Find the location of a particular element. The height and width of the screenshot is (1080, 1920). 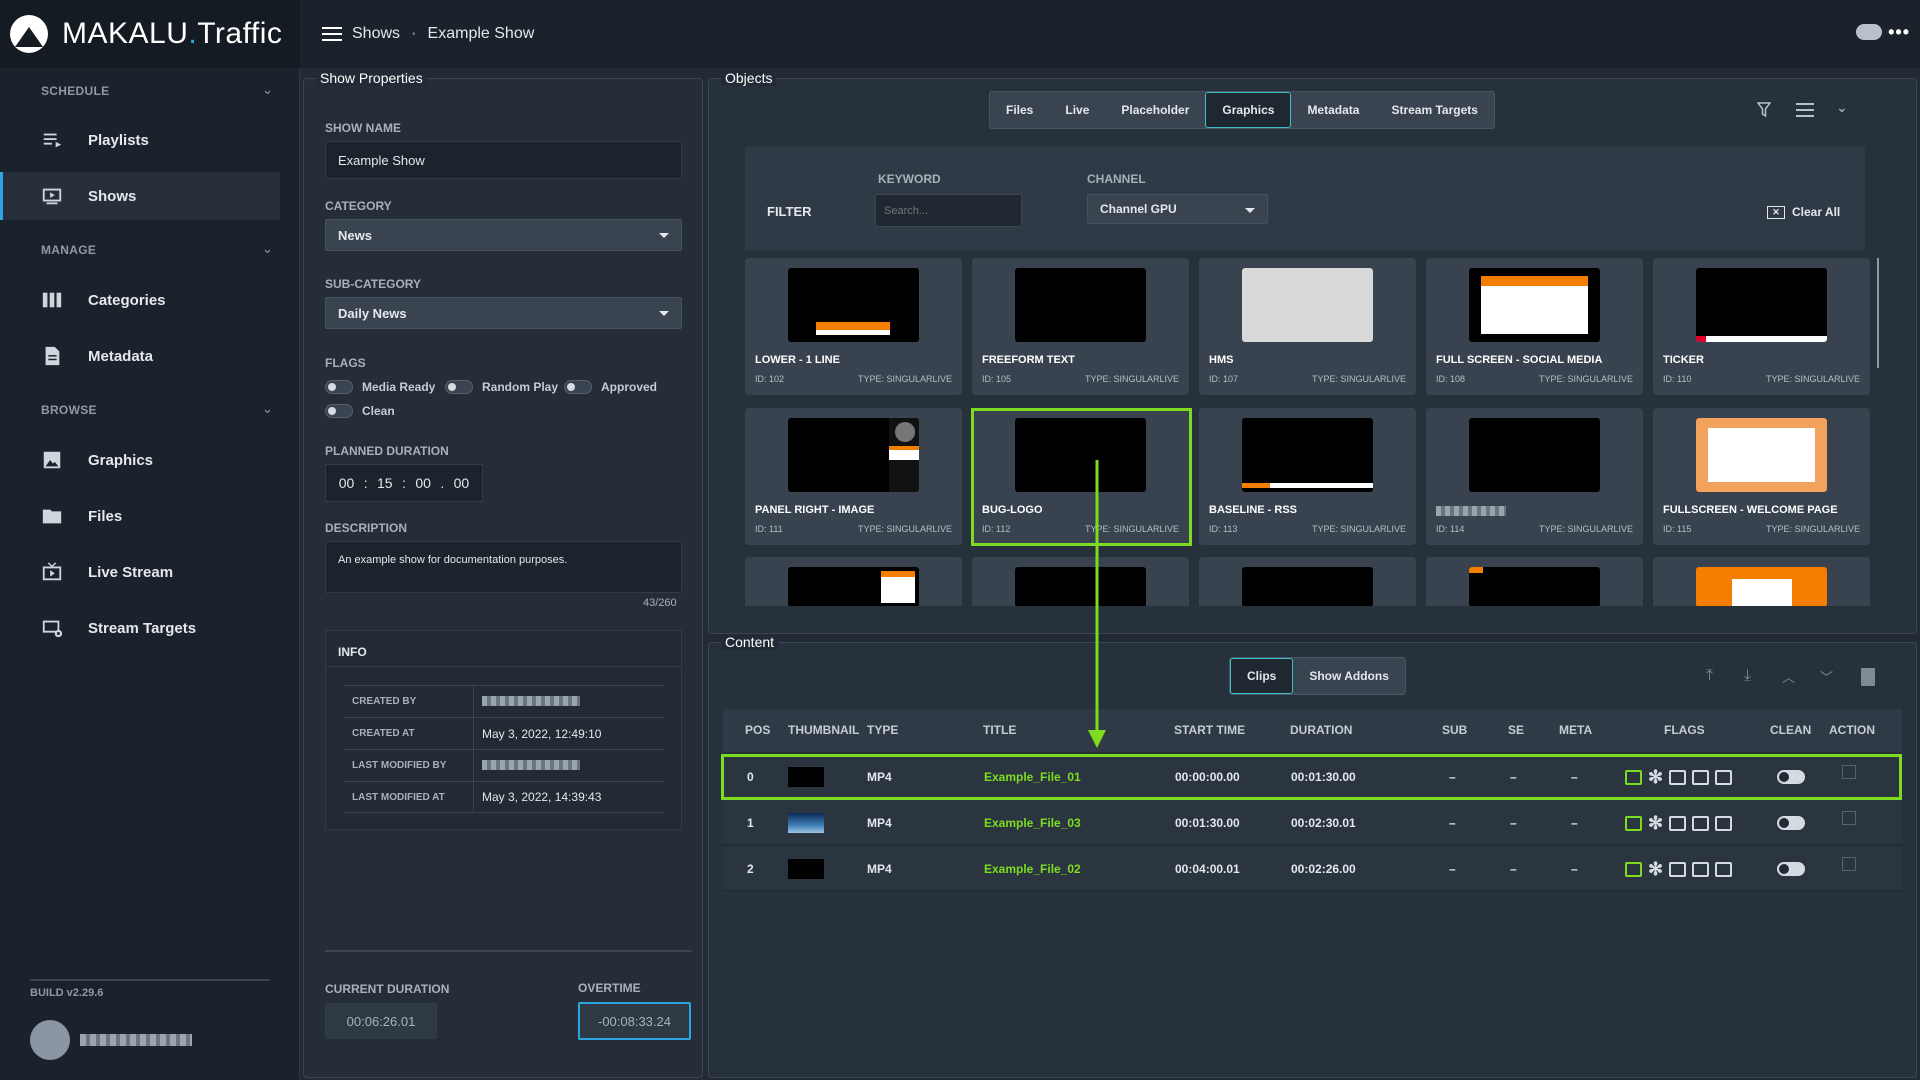

tab-stream-targets: Stream Targets is located at coordinates (1434, 110).